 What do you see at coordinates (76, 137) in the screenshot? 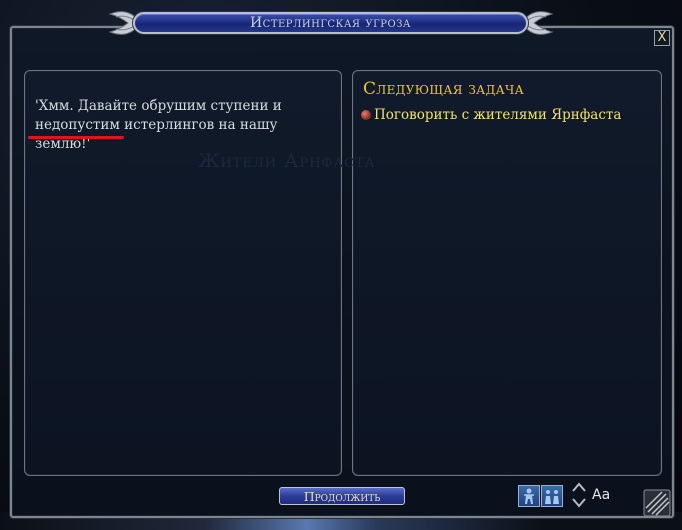
I see `red-annotation-underline` at bounding box center [76, 137].